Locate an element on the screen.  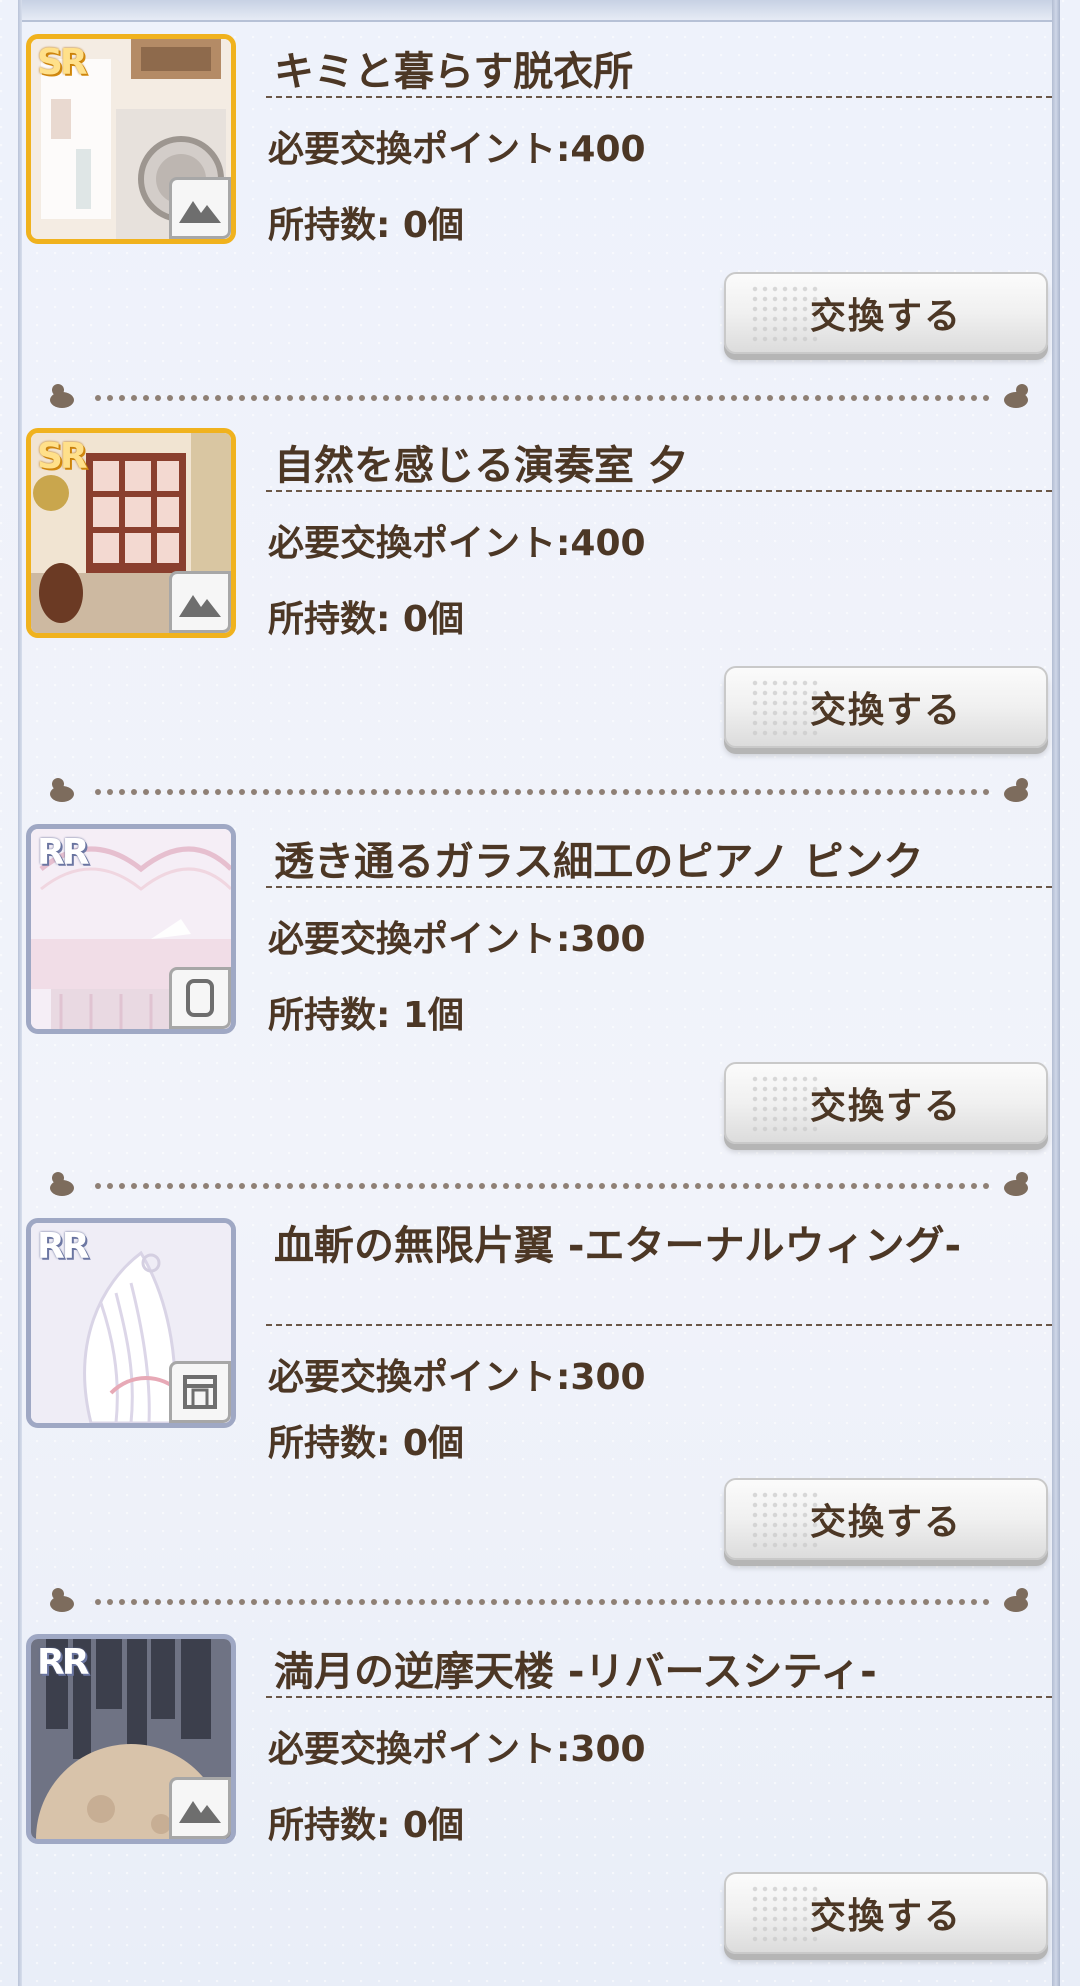
item-name: 血斬の無限片翼 -エターナルウィング- is located at coordinates (618, 1246).